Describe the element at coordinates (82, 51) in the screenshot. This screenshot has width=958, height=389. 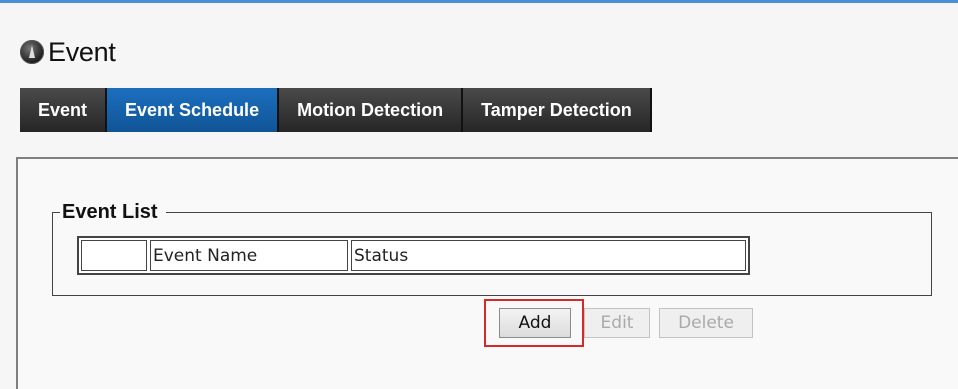
I see `page-title: Event` at that location.